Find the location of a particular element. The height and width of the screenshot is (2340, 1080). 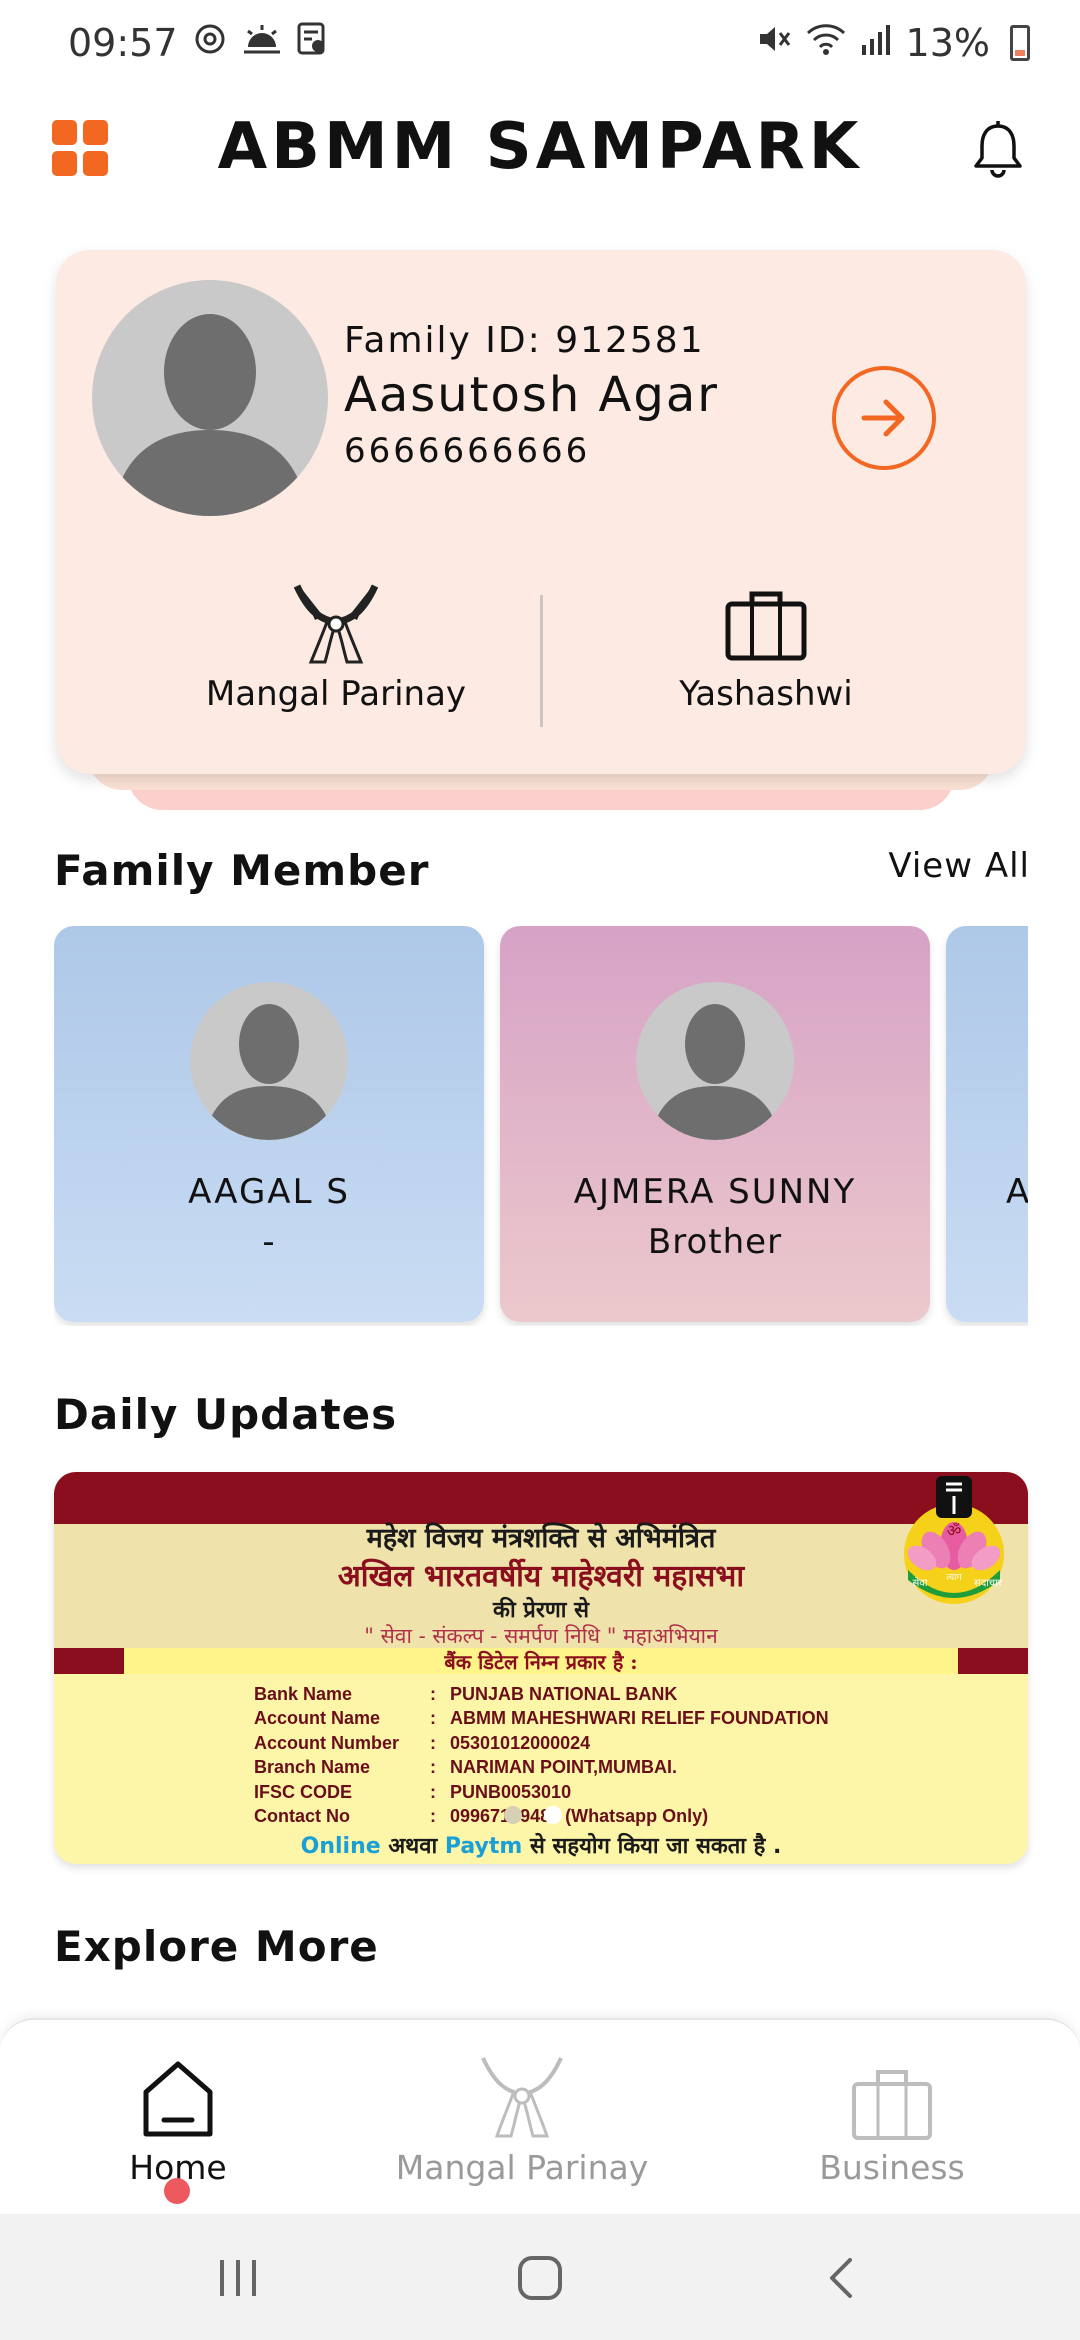

nav-mangal-parinay-label: Mangal Parinay is located at coordinates (522, 2167).